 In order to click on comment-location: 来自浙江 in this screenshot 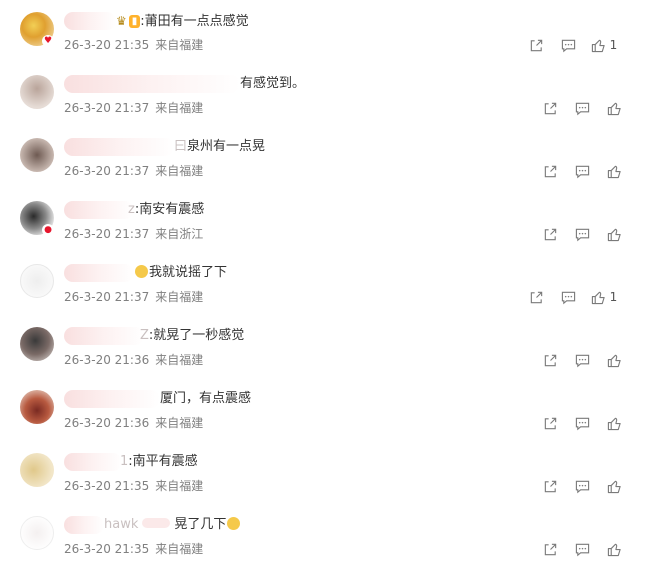, I will do `click(179, 234)`.